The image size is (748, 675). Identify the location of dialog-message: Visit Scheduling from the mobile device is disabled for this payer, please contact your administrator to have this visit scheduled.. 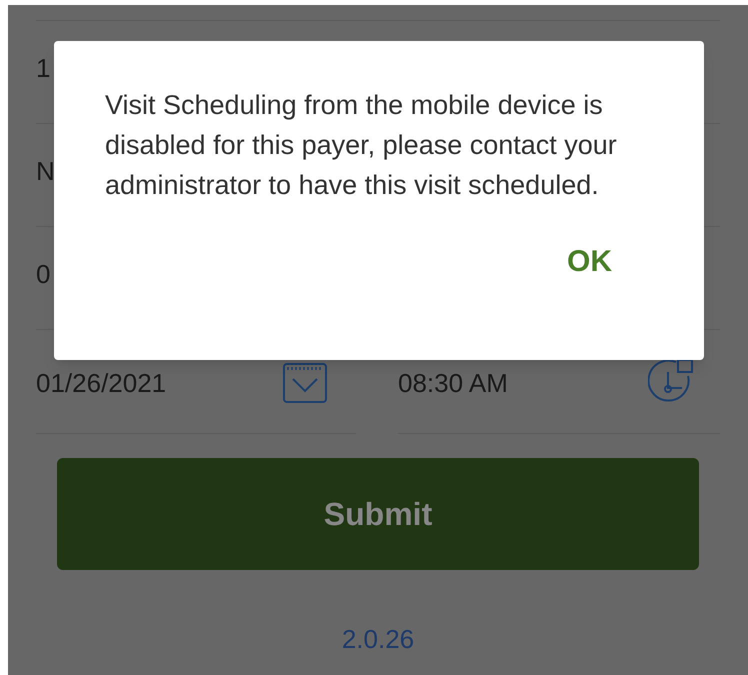
(361, 145).